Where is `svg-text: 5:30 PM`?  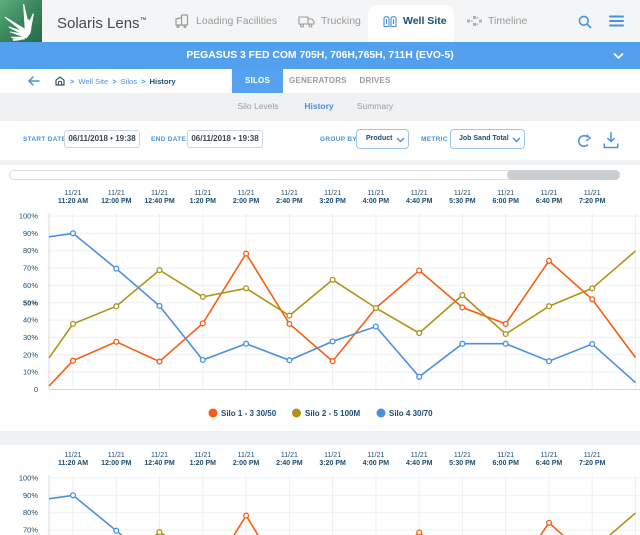 svg-text: 5:30 PM is located at coordinates (462, 201).